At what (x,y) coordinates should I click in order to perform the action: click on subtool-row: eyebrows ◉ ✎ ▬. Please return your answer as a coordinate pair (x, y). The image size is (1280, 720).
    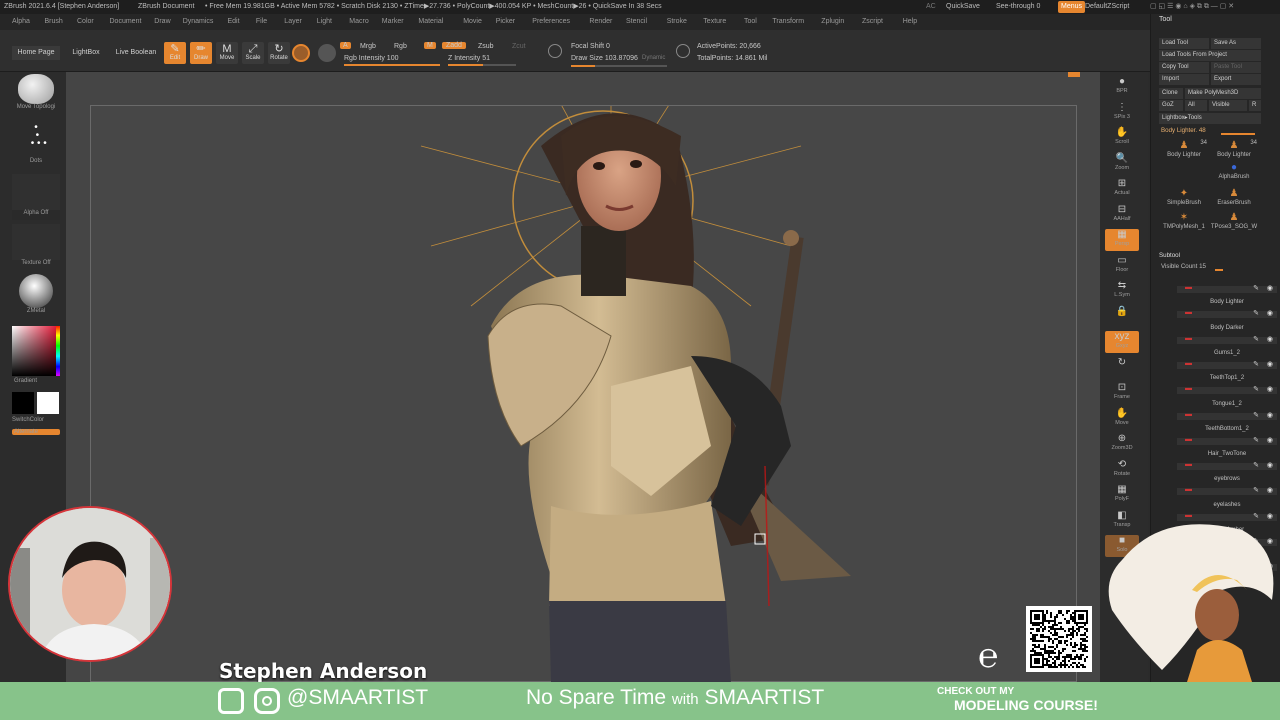
    Looking at the image, I should click on (1227, 488).